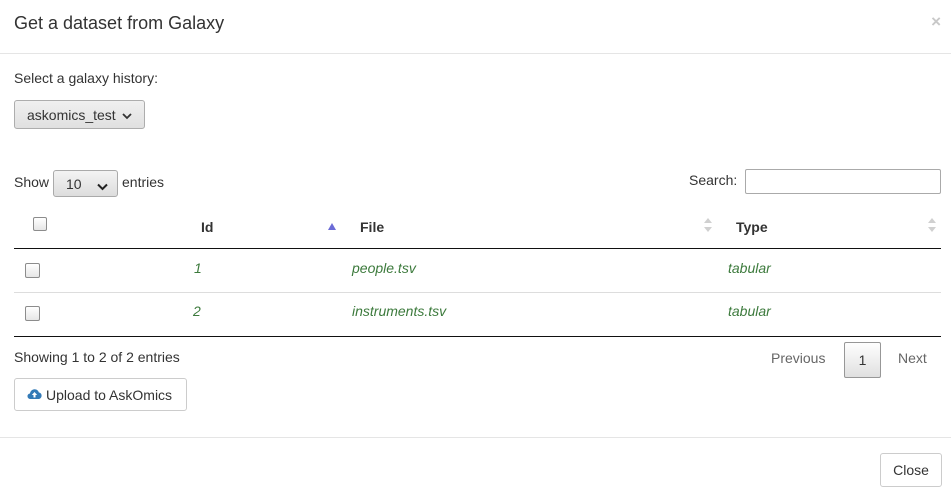  Describe the element at coordinates (843, 181) in the screenshot. I see `search-input` at that location.